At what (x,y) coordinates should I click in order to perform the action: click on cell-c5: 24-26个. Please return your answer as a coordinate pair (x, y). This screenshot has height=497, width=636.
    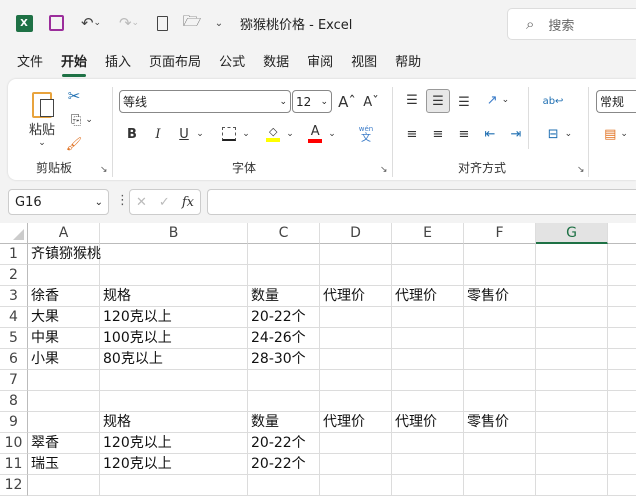
    Looking at the image, I should click on (284, 338).